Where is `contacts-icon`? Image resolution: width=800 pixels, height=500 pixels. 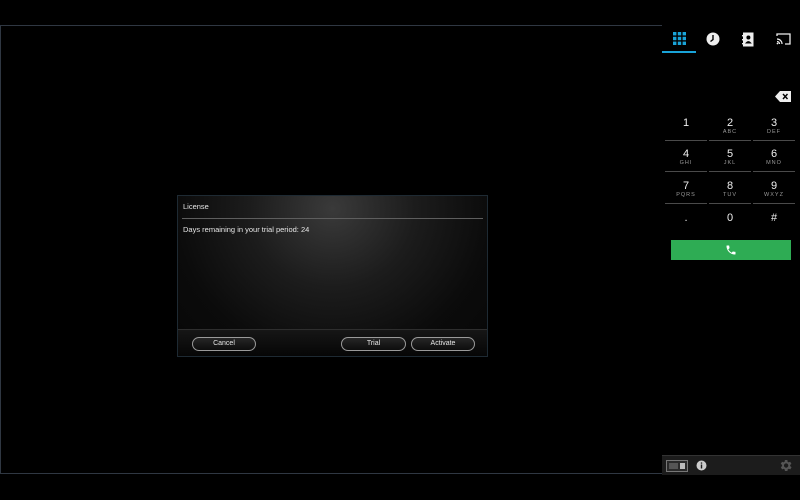 contacts-icon is located at coordinates (747, 39).